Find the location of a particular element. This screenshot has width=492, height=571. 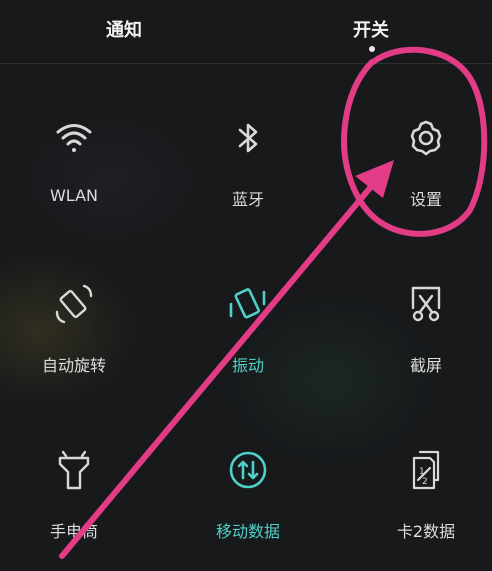

auto-rotate-toggle: 自动旋转 is located at coordinates (78, 342).